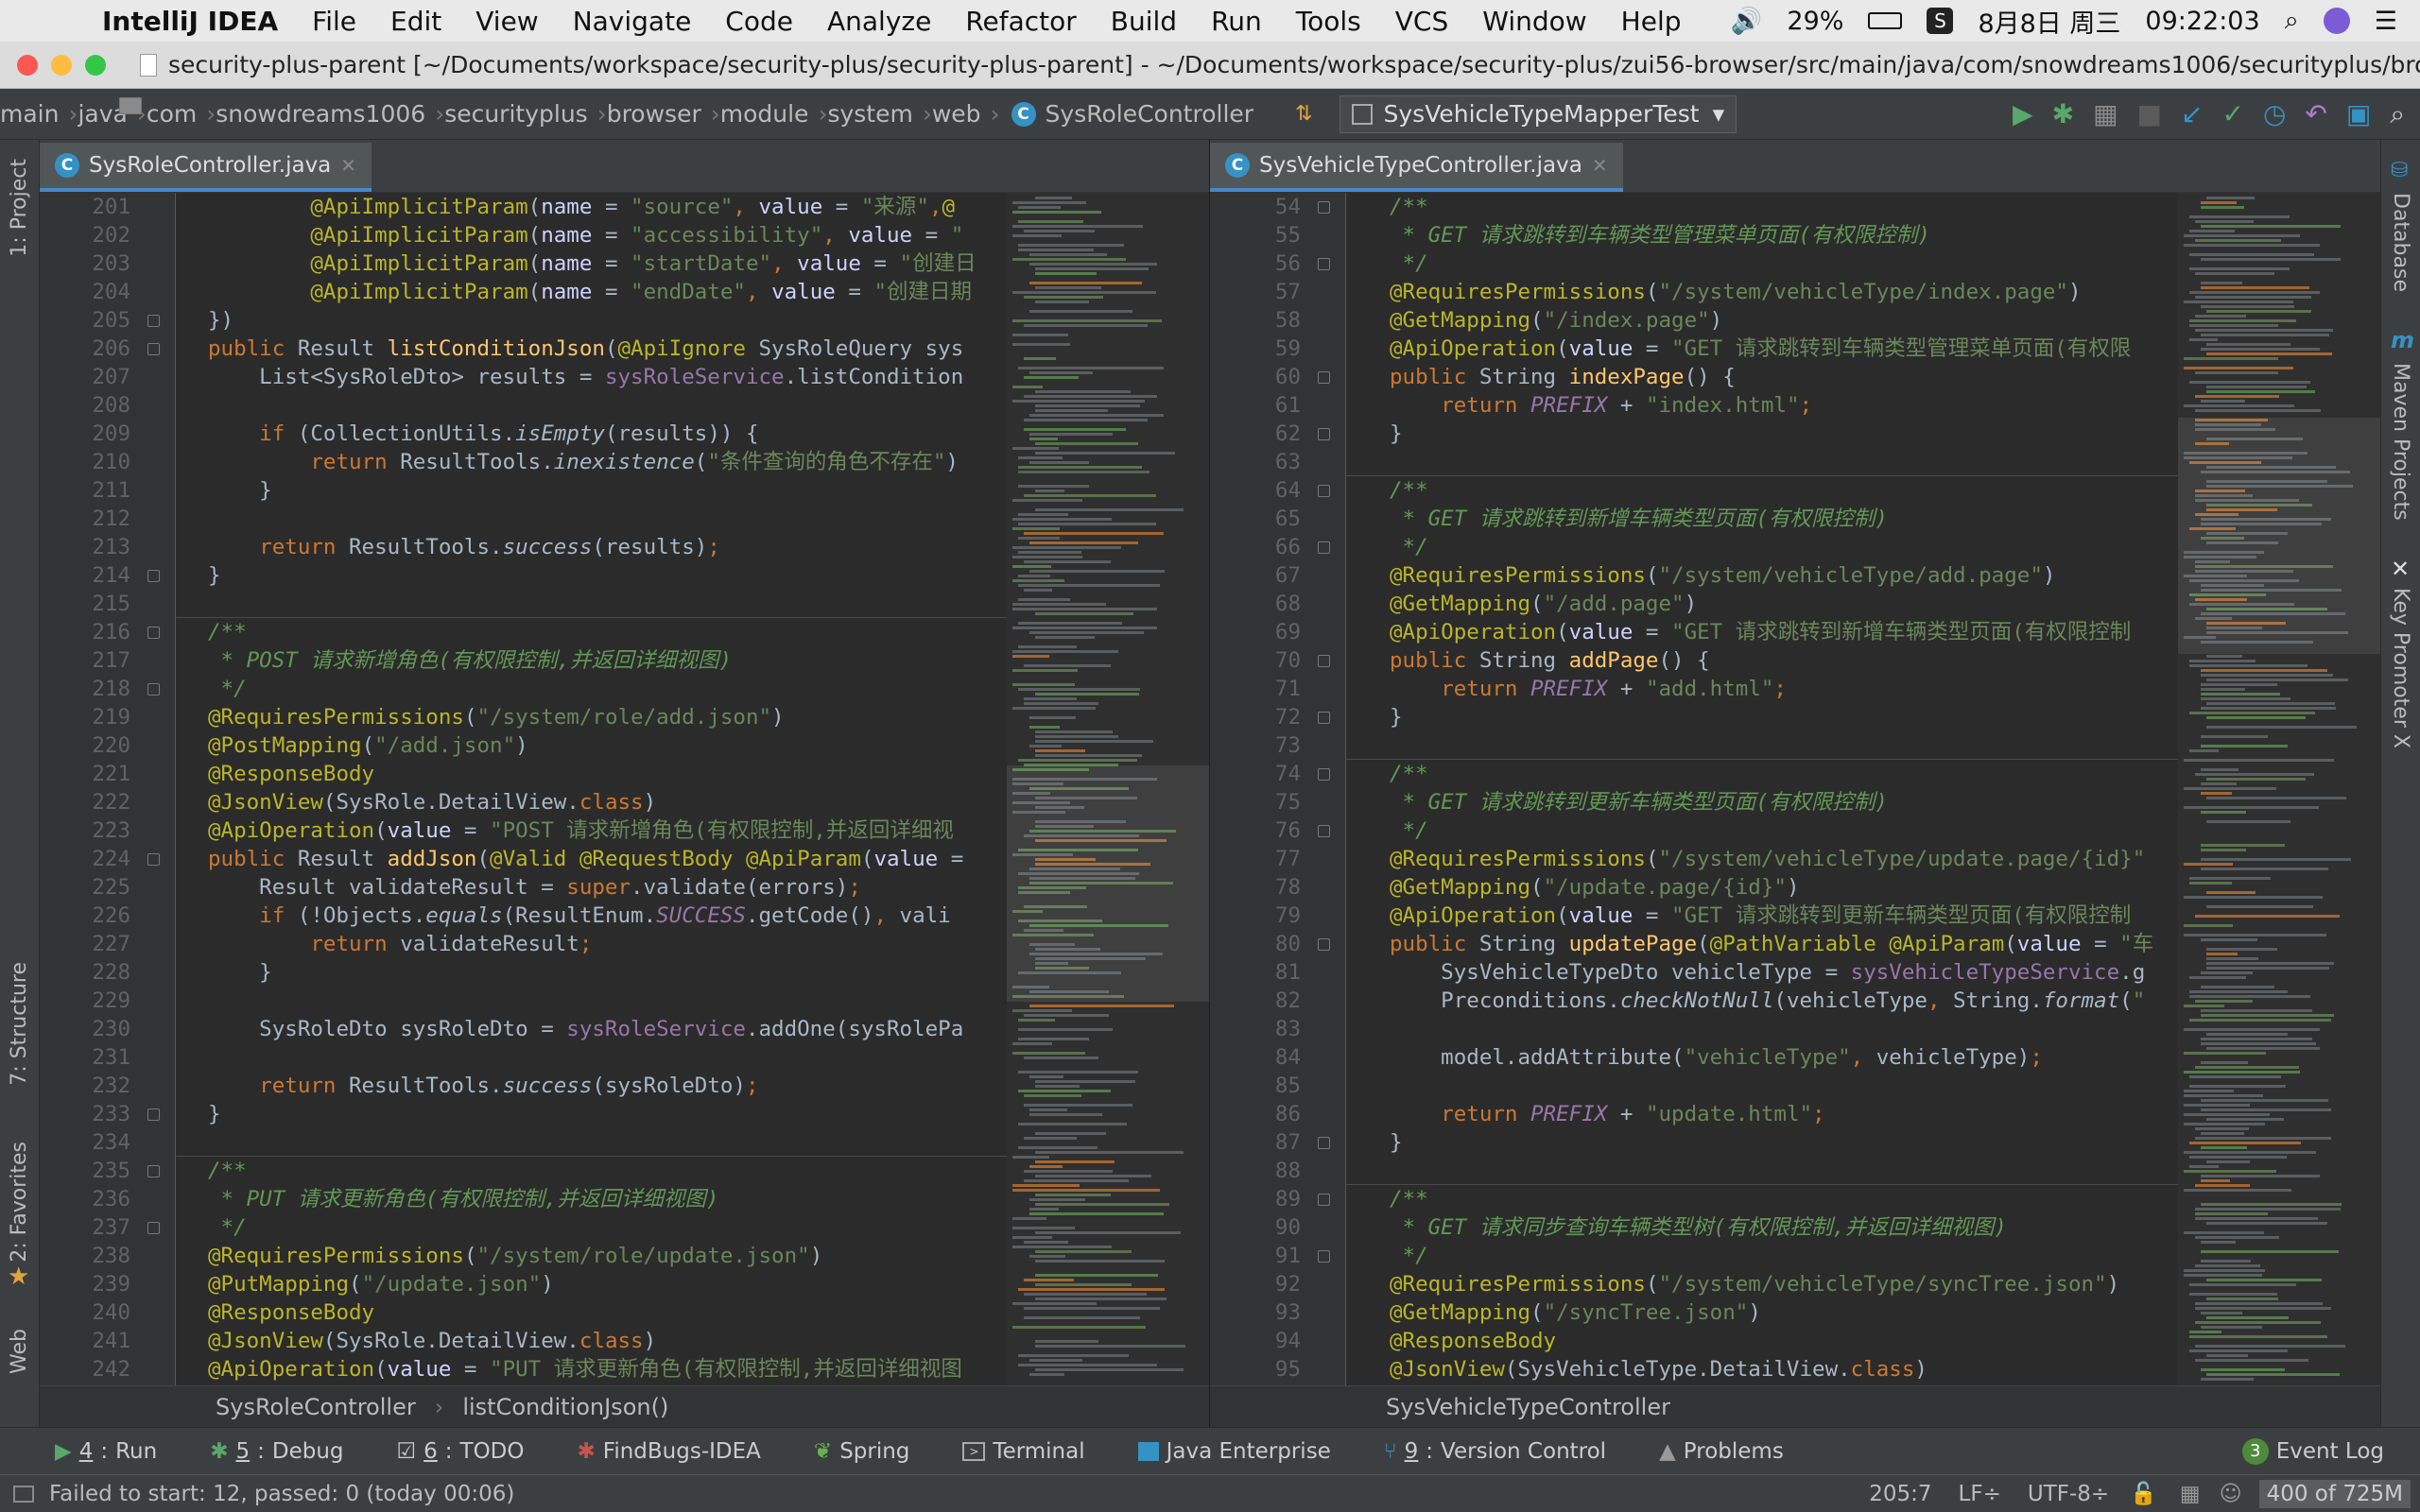 This screenshot has height=1512, width=2420. I want to click on breadcrumb-web: web ›, so click(559, 112).